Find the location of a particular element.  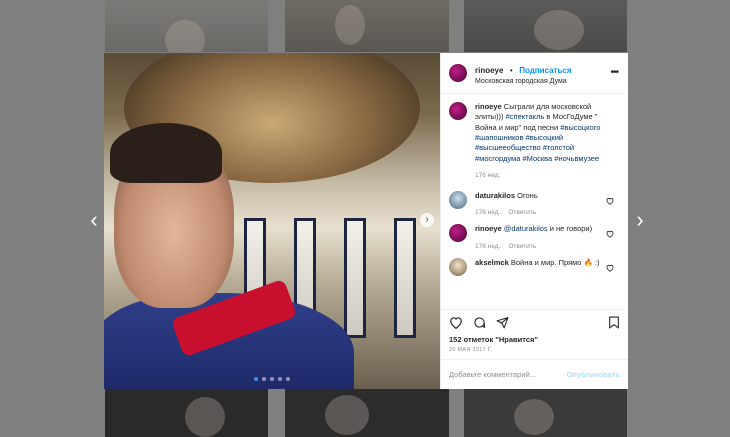

next-post-button: › is located at coordinates (640, 220).